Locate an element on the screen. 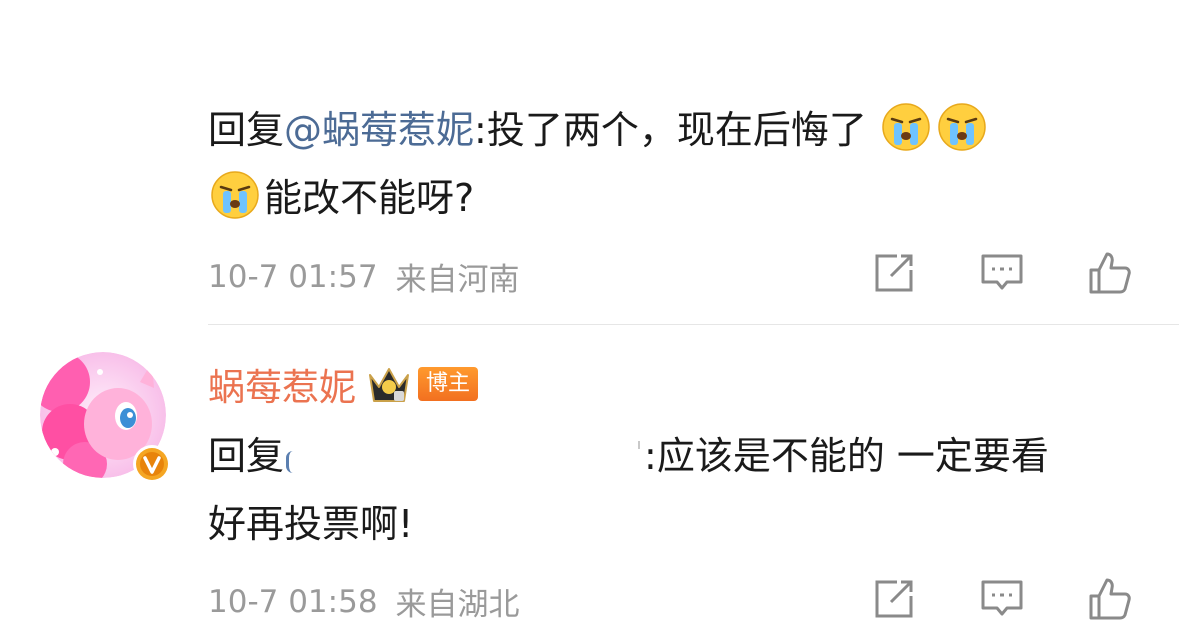  comment-text: :应该是不能的 一定要看 is located at coordinates (846, 456).